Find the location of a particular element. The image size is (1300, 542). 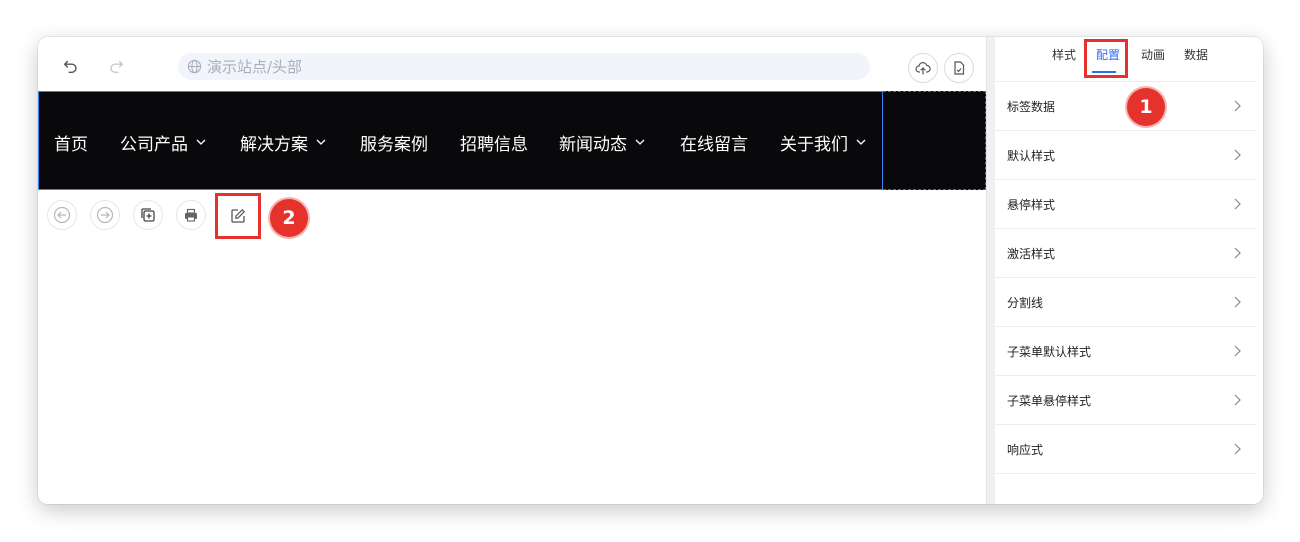

nav-item-message: 在线留言 is located at coordinates (714, 142).